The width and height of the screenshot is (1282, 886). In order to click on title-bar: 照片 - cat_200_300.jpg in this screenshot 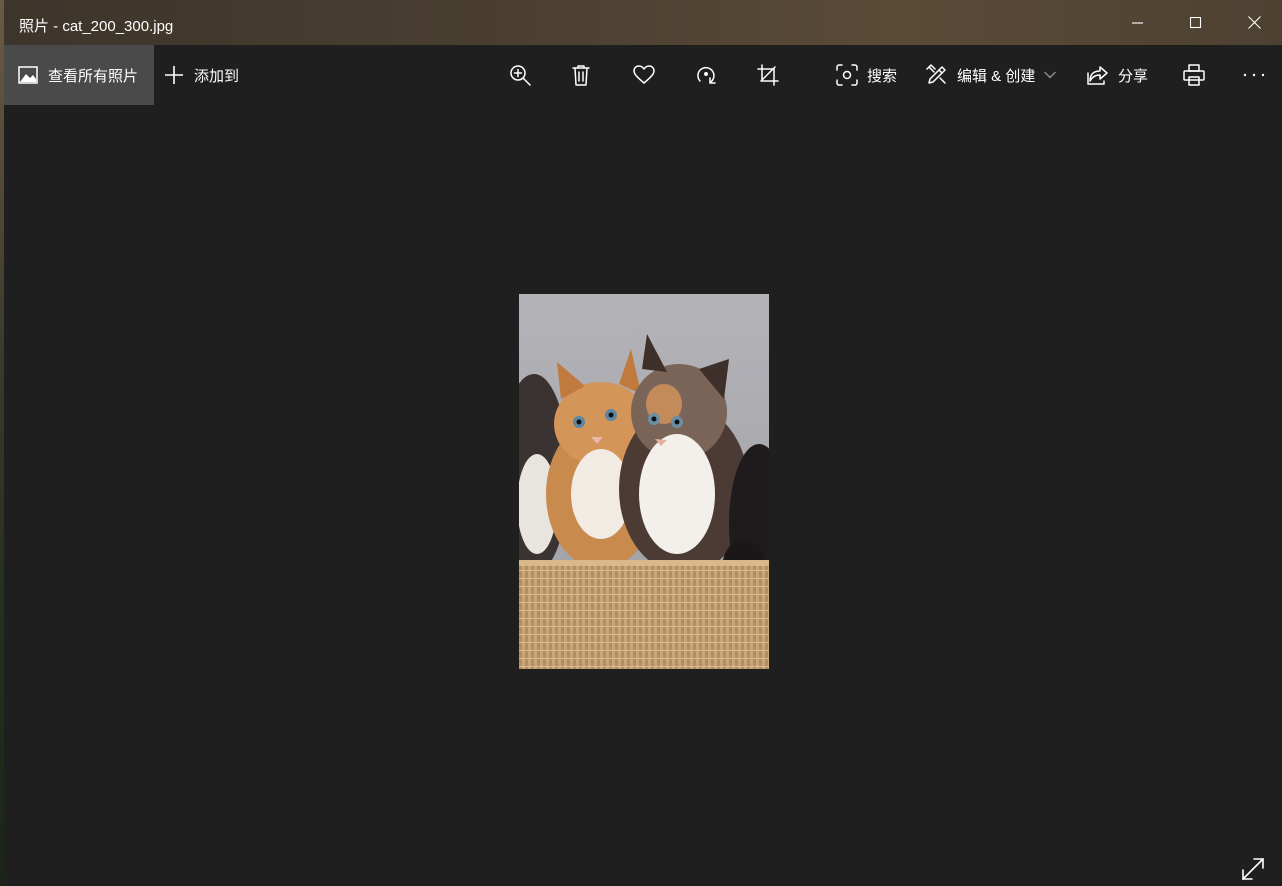, I will do `click(643, 22)`.